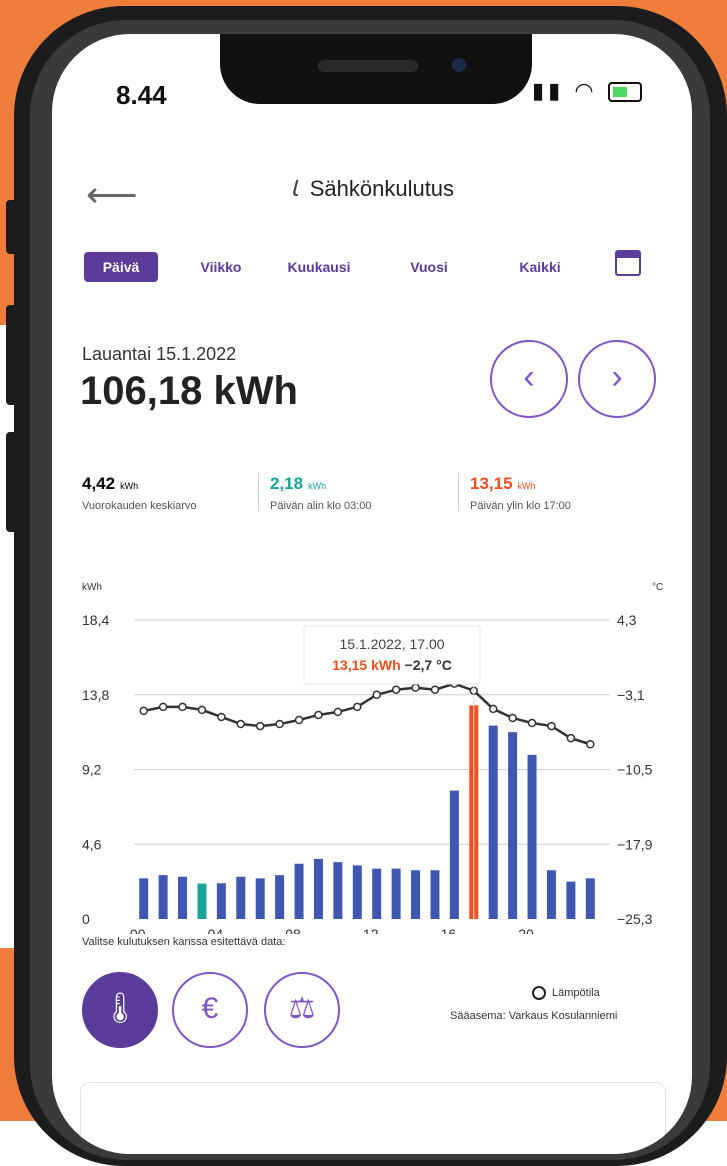 The height and width of the screenshot is (1166, 727). I want to click on tooltip-values: 13,15 kWh −2,7 °C, so click(392, 665).